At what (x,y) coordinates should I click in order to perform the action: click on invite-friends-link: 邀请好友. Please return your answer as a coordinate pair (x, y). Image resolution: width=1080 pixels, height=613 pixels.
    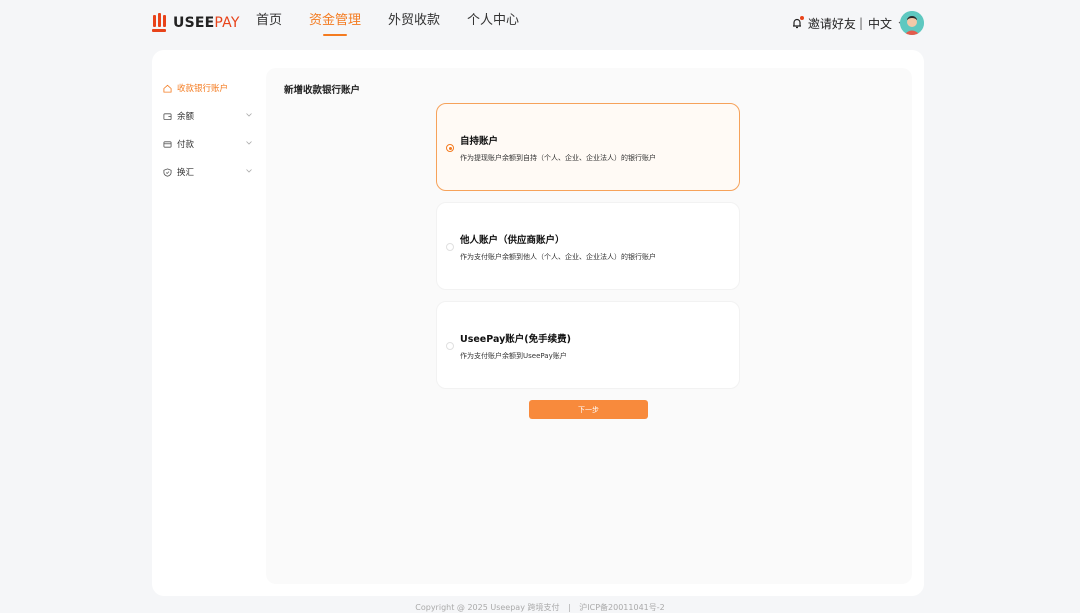
    Looking at the image, I should click on (832, 23).